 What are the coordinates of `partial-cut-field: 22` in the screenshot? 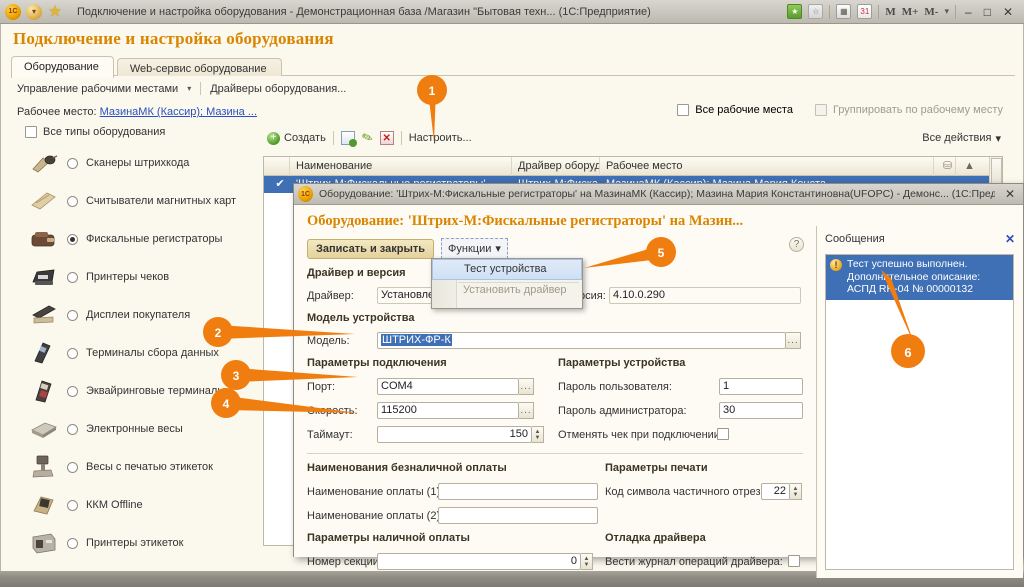 It's located at (775, 491).